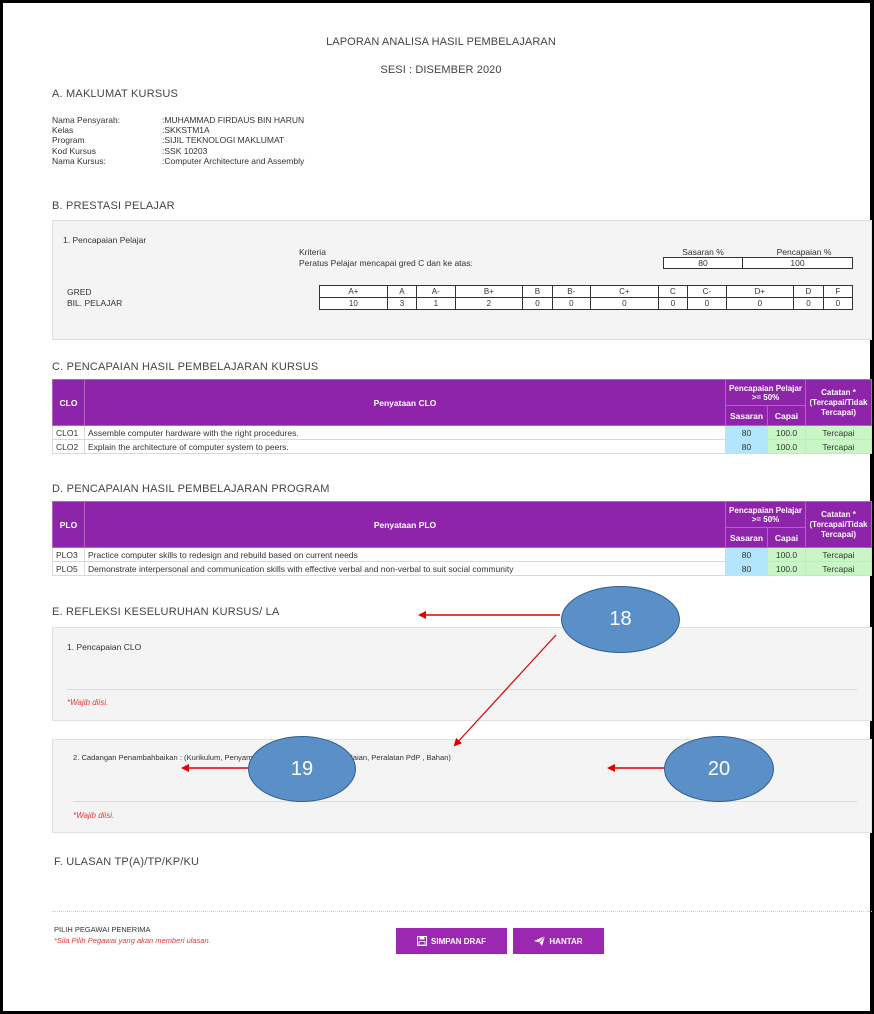  Describe the element at coordinates (505, 690) in the screenshot. I see `arrow-18-to-improvement` at that location.